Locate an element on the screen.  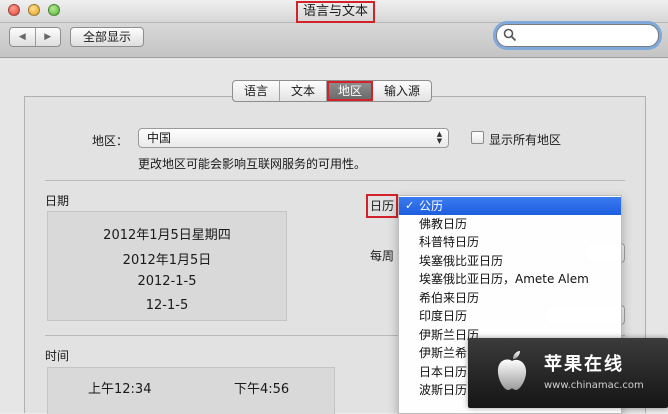
show-all-regions-checkbox is located at coordinates (477, 137).